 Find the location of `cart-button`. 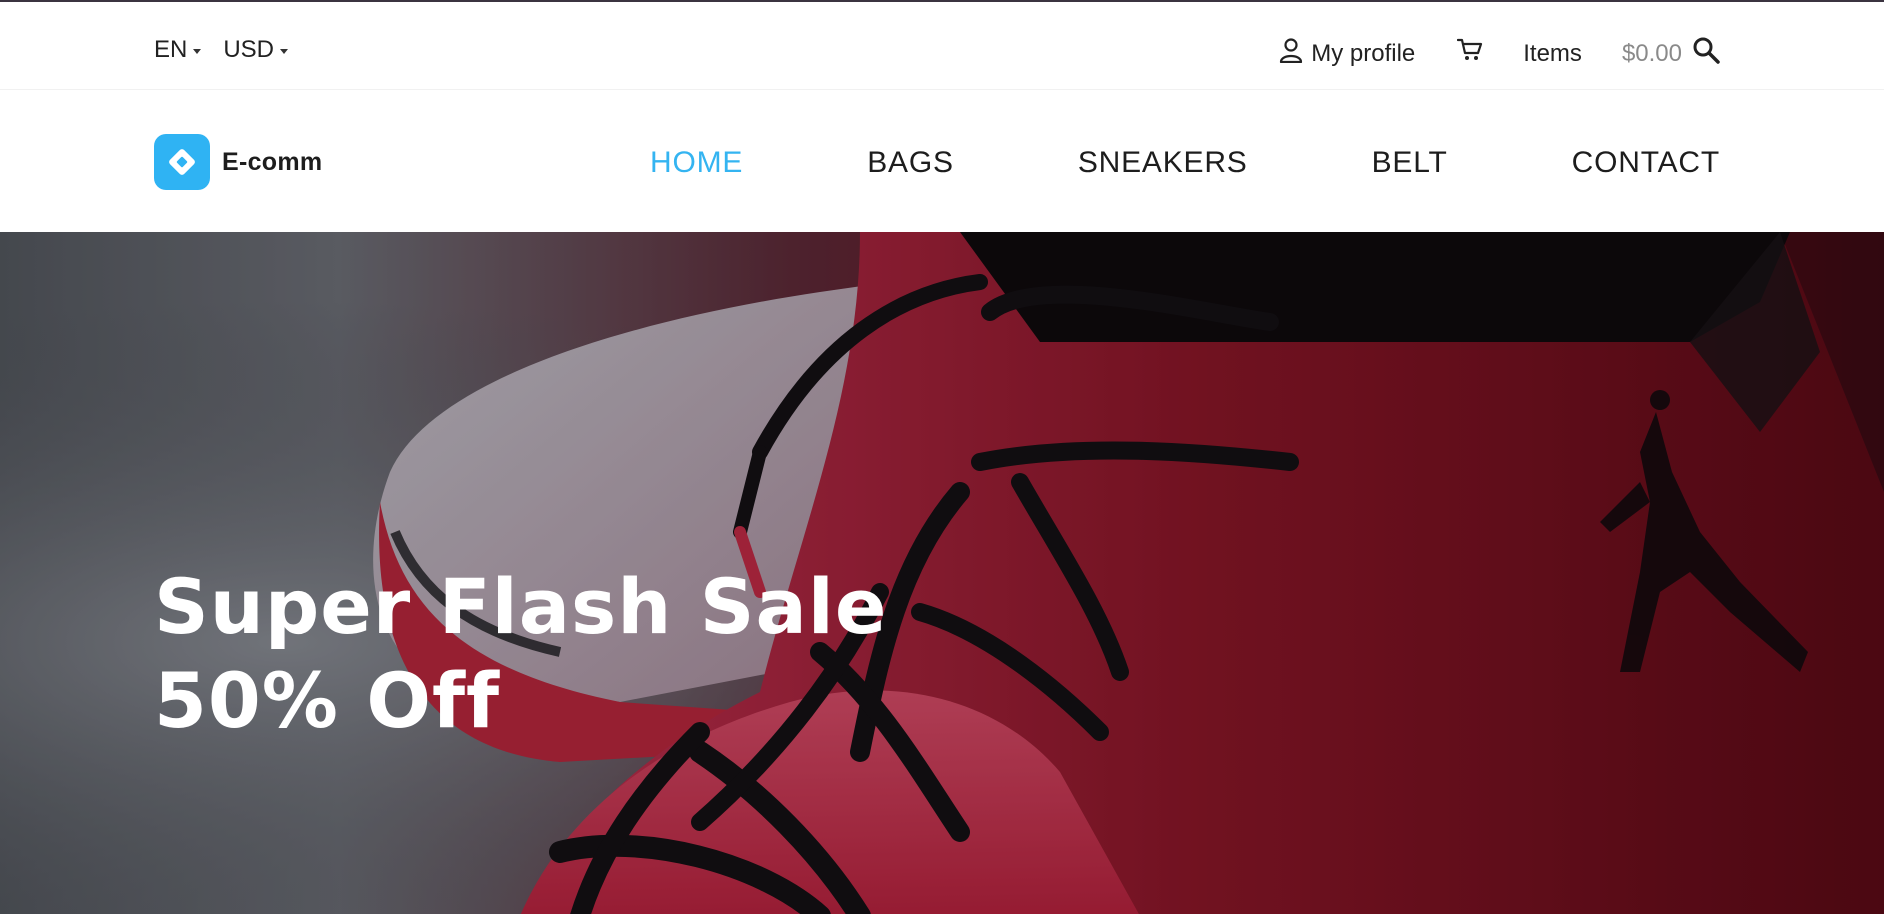

cart-button is located at coordinates (1470, 53).